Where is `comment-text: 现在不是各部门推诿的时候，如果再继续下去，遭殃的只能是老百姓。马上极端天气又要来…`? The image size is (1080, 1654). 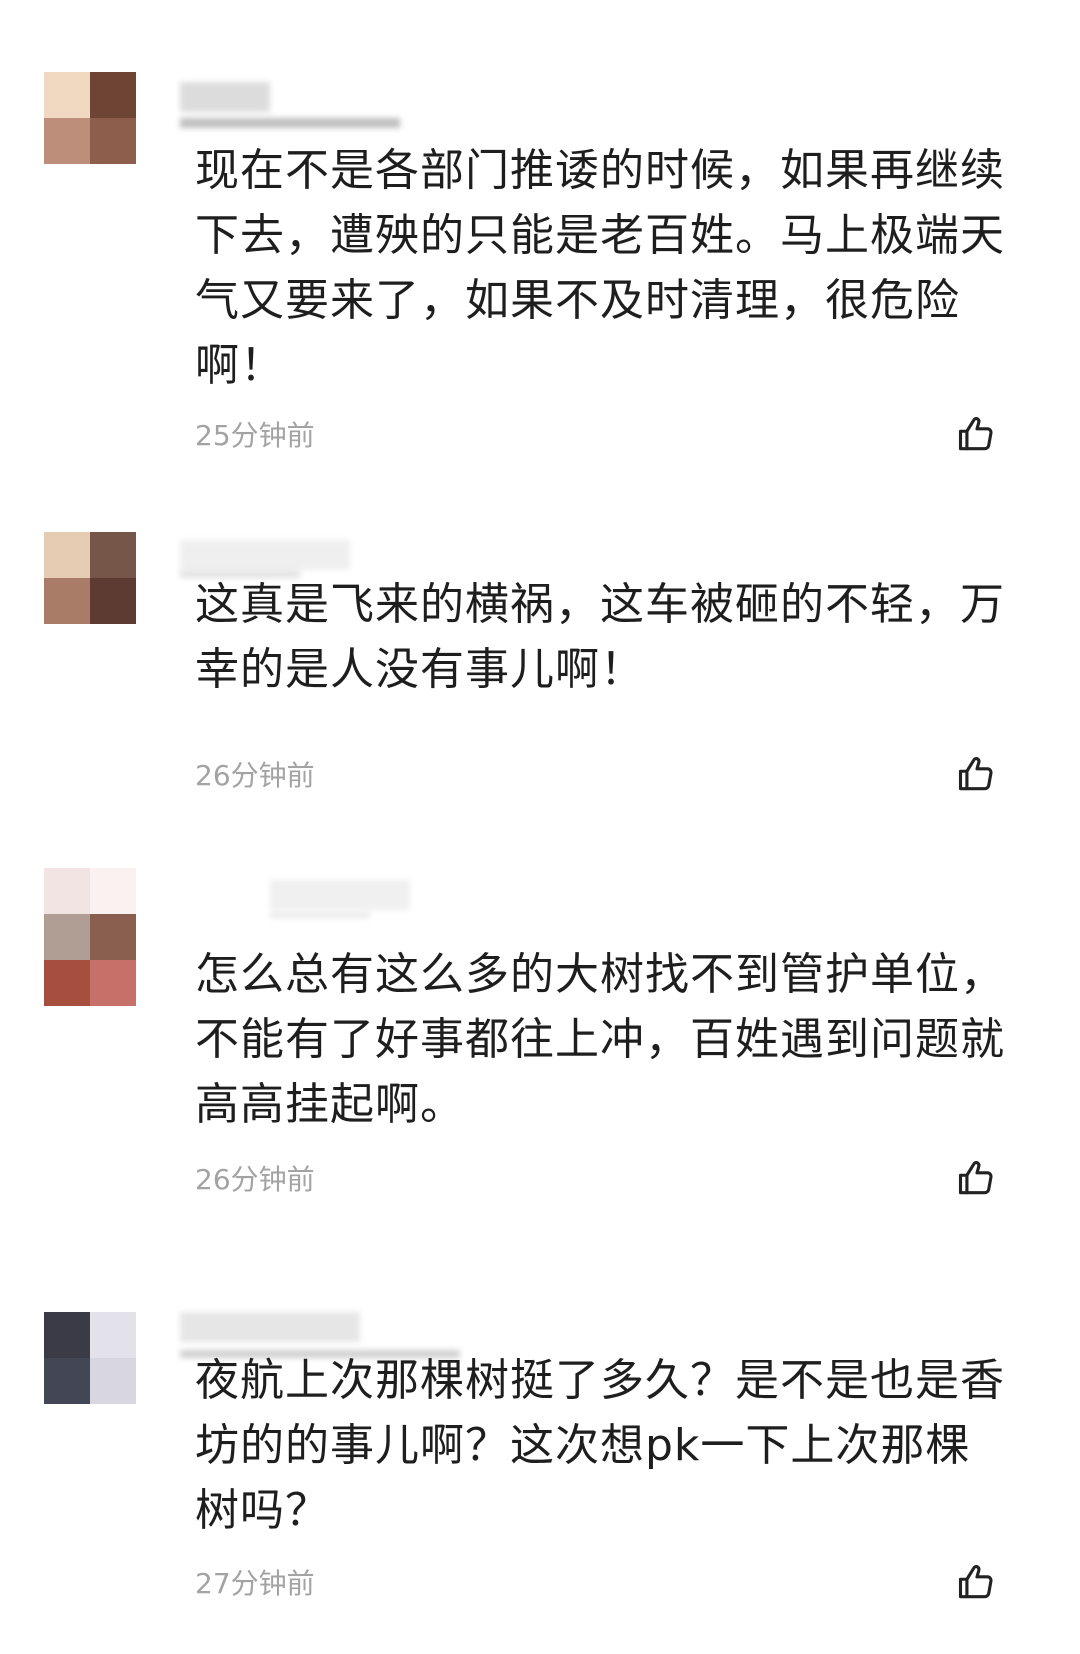 comment-text: 现在不是各部门推诿的时候，如果再继续下去，遭殃的只能是老百姓。马上极端天气又要来… is located at coordinates (600, 268).